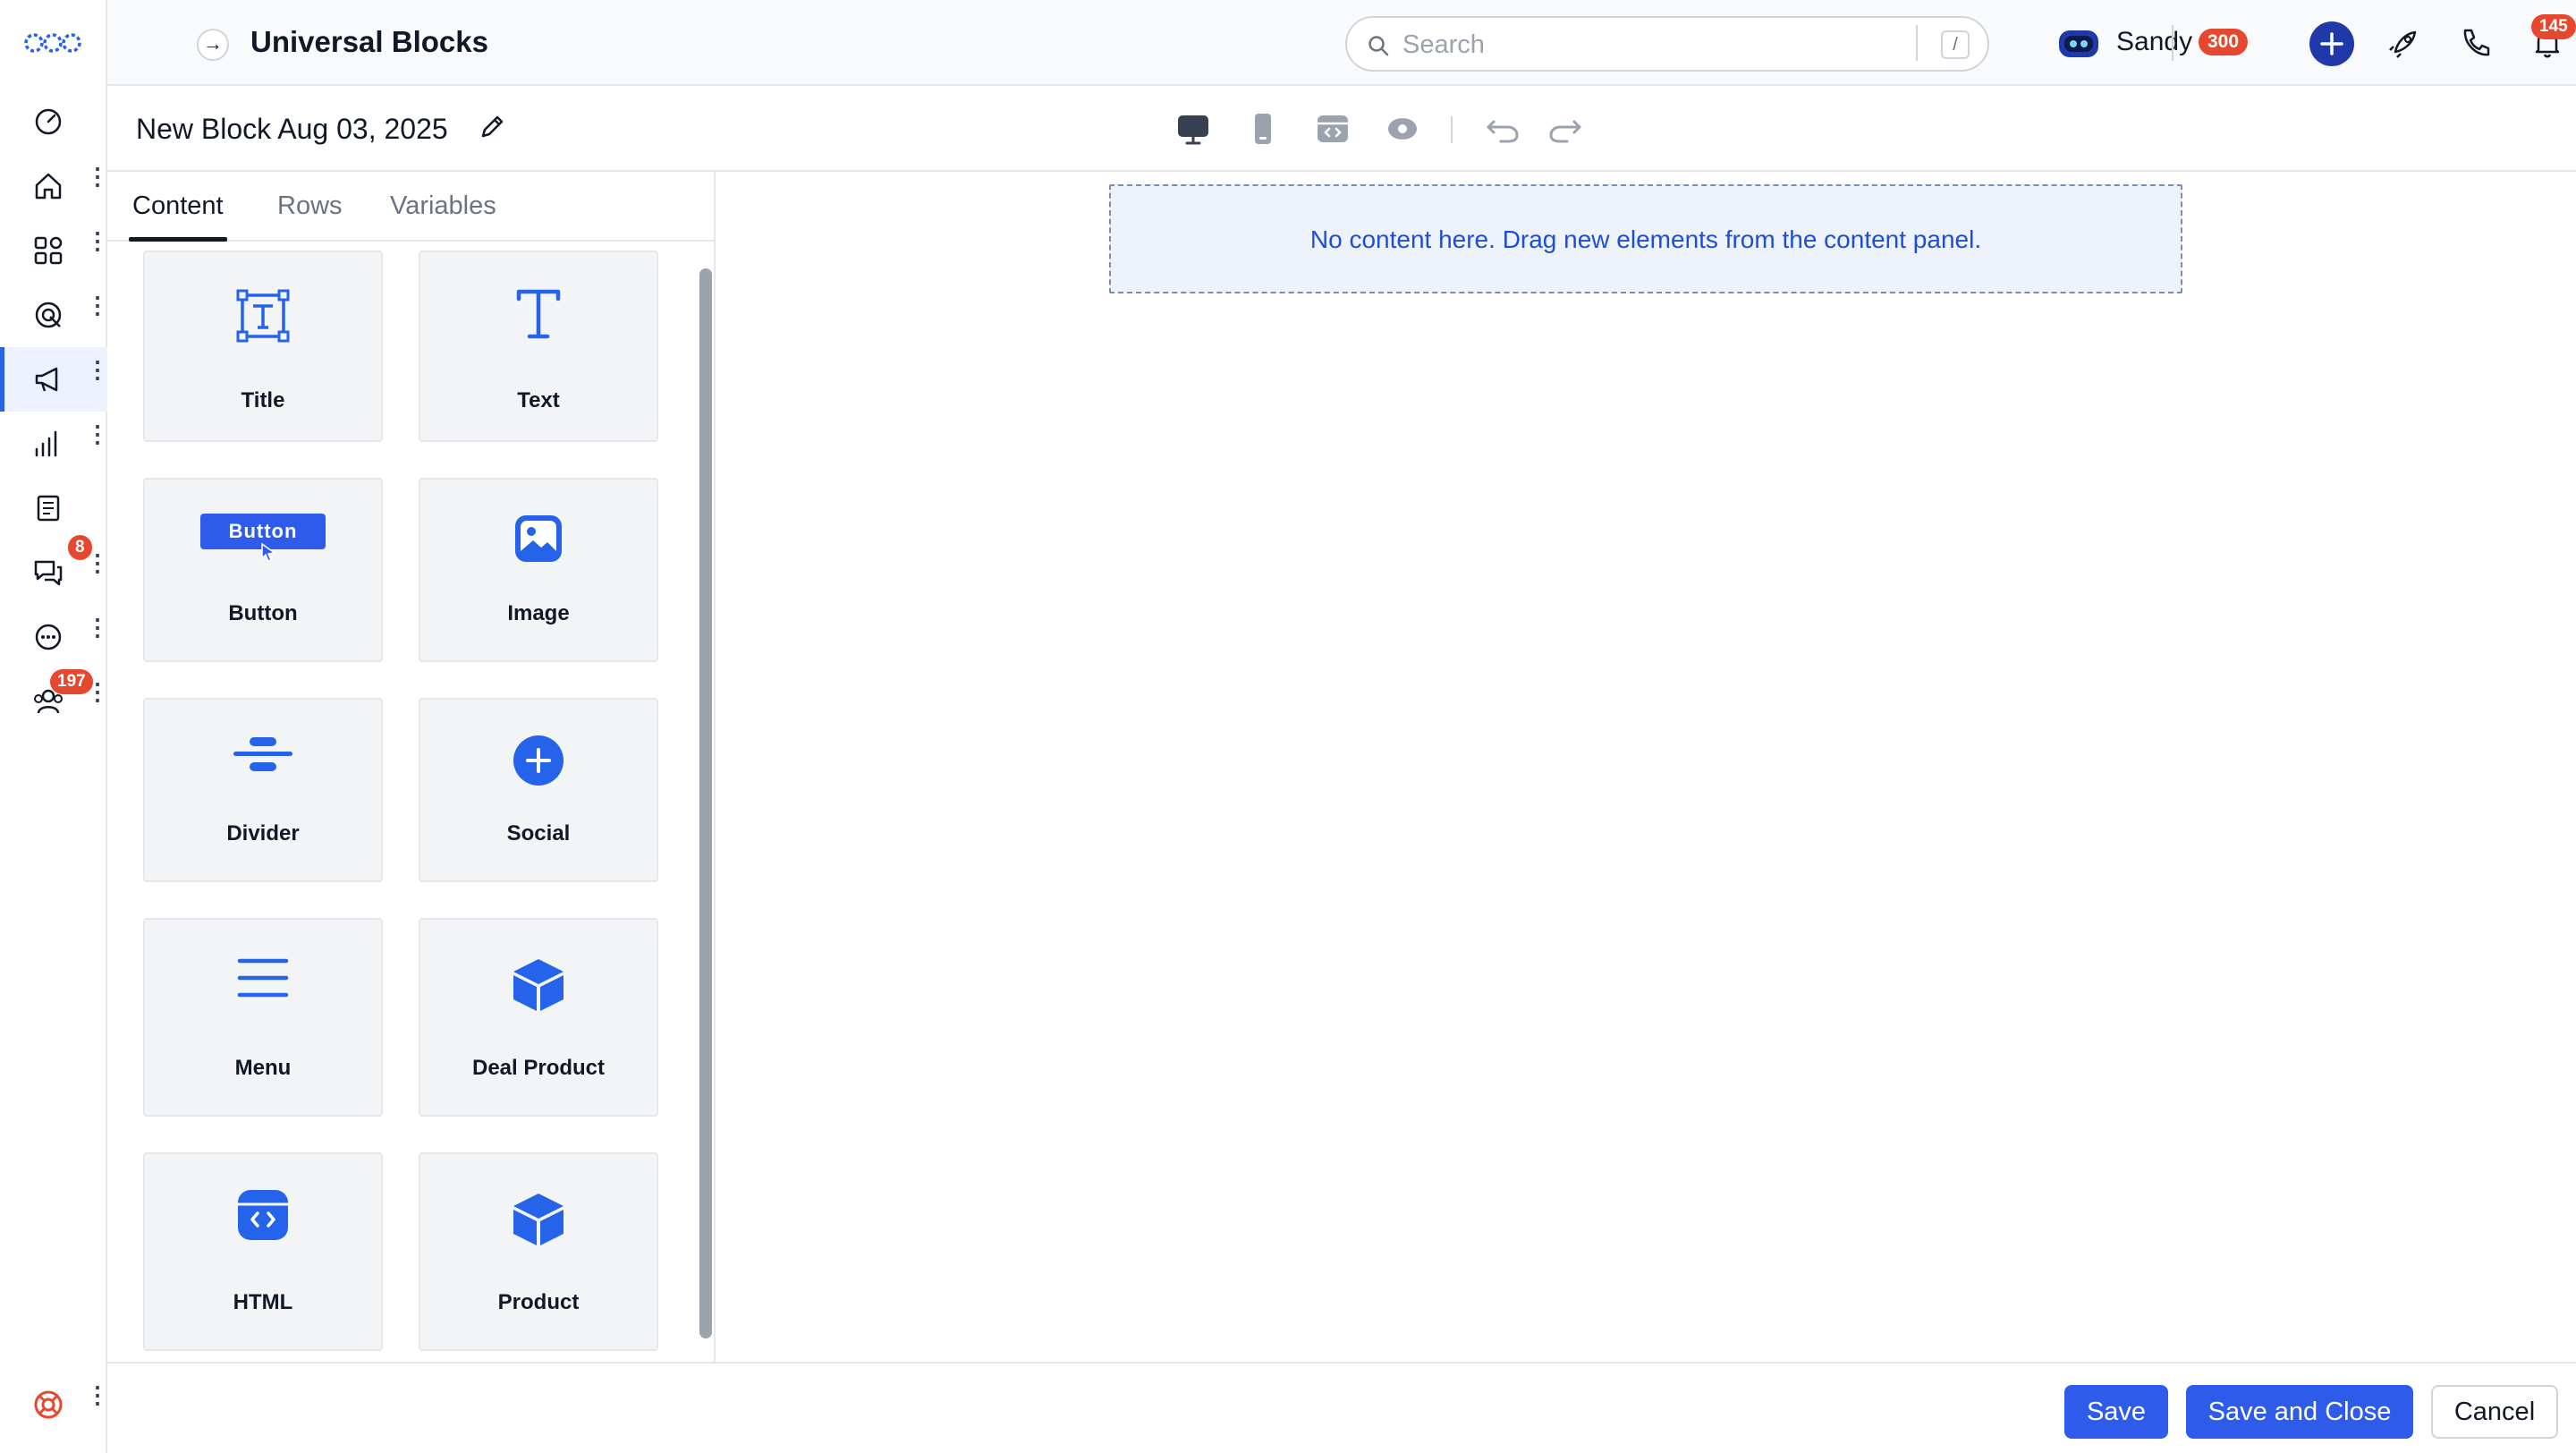 This screenshot has width=2576, height=1453. What do you see at coordinates (48, 186) in the screenshot?
I see `home-icon` at bounding box center [48, 186].